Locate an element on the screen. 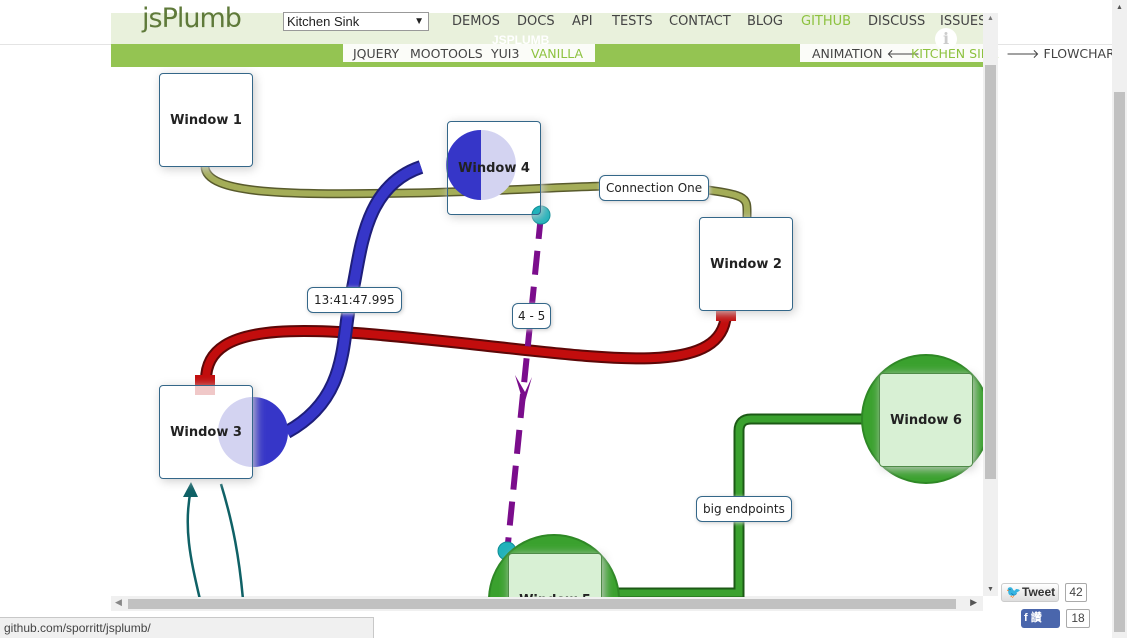 The height and width of the screenshot is (638, 1127). tab-vanilla: VANILLA is located at coordinates (557, 53).